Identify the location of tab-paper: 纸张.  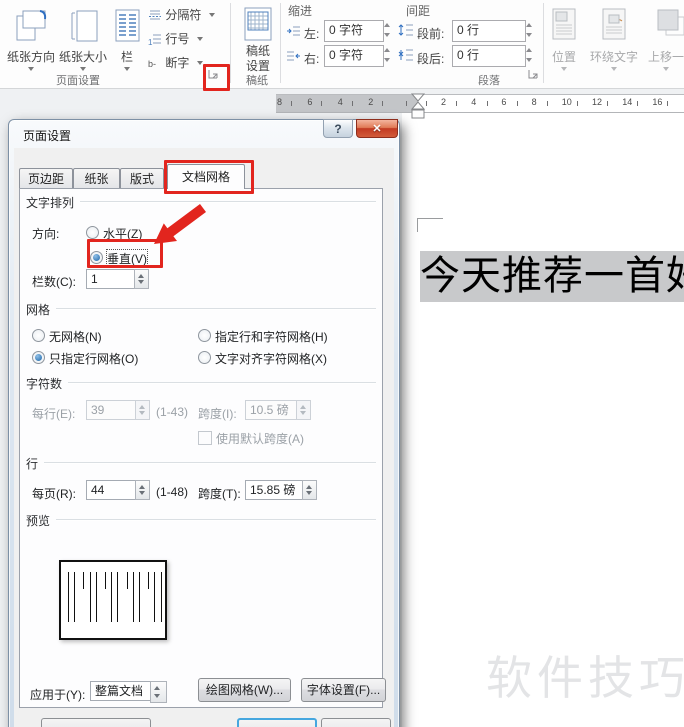
(96, 178).